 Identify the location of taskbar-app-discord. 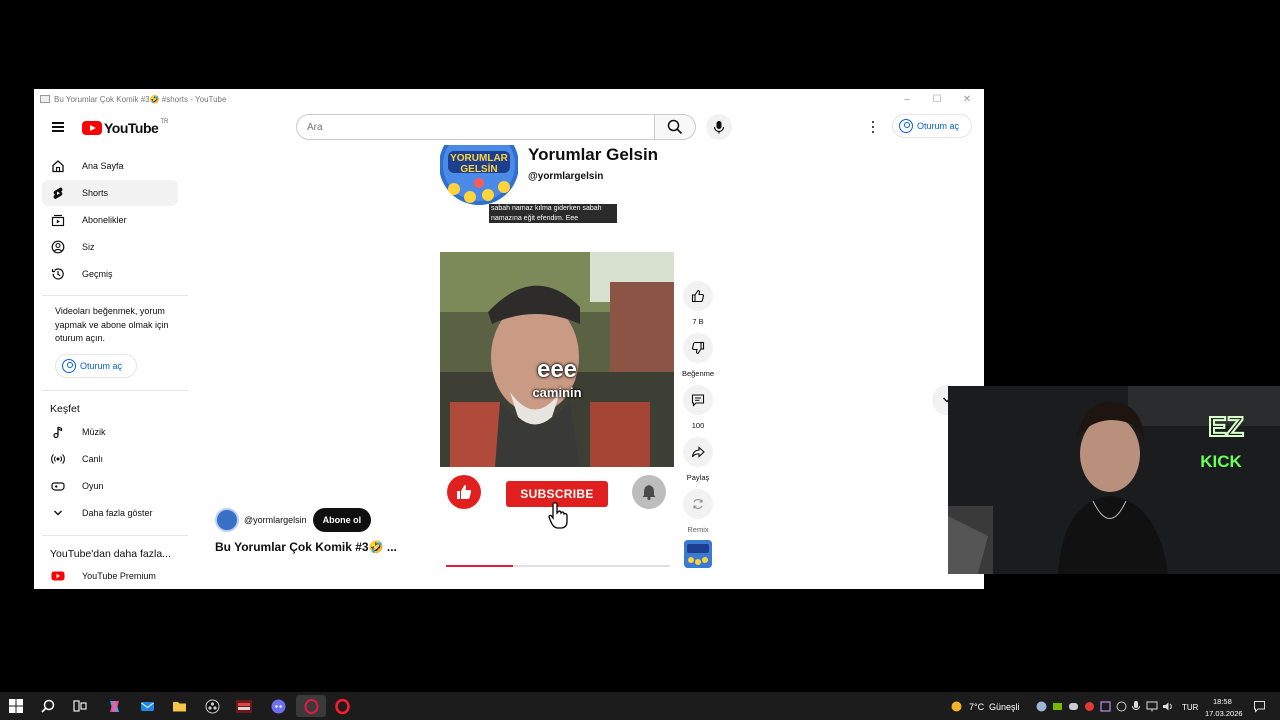
(278, 706).